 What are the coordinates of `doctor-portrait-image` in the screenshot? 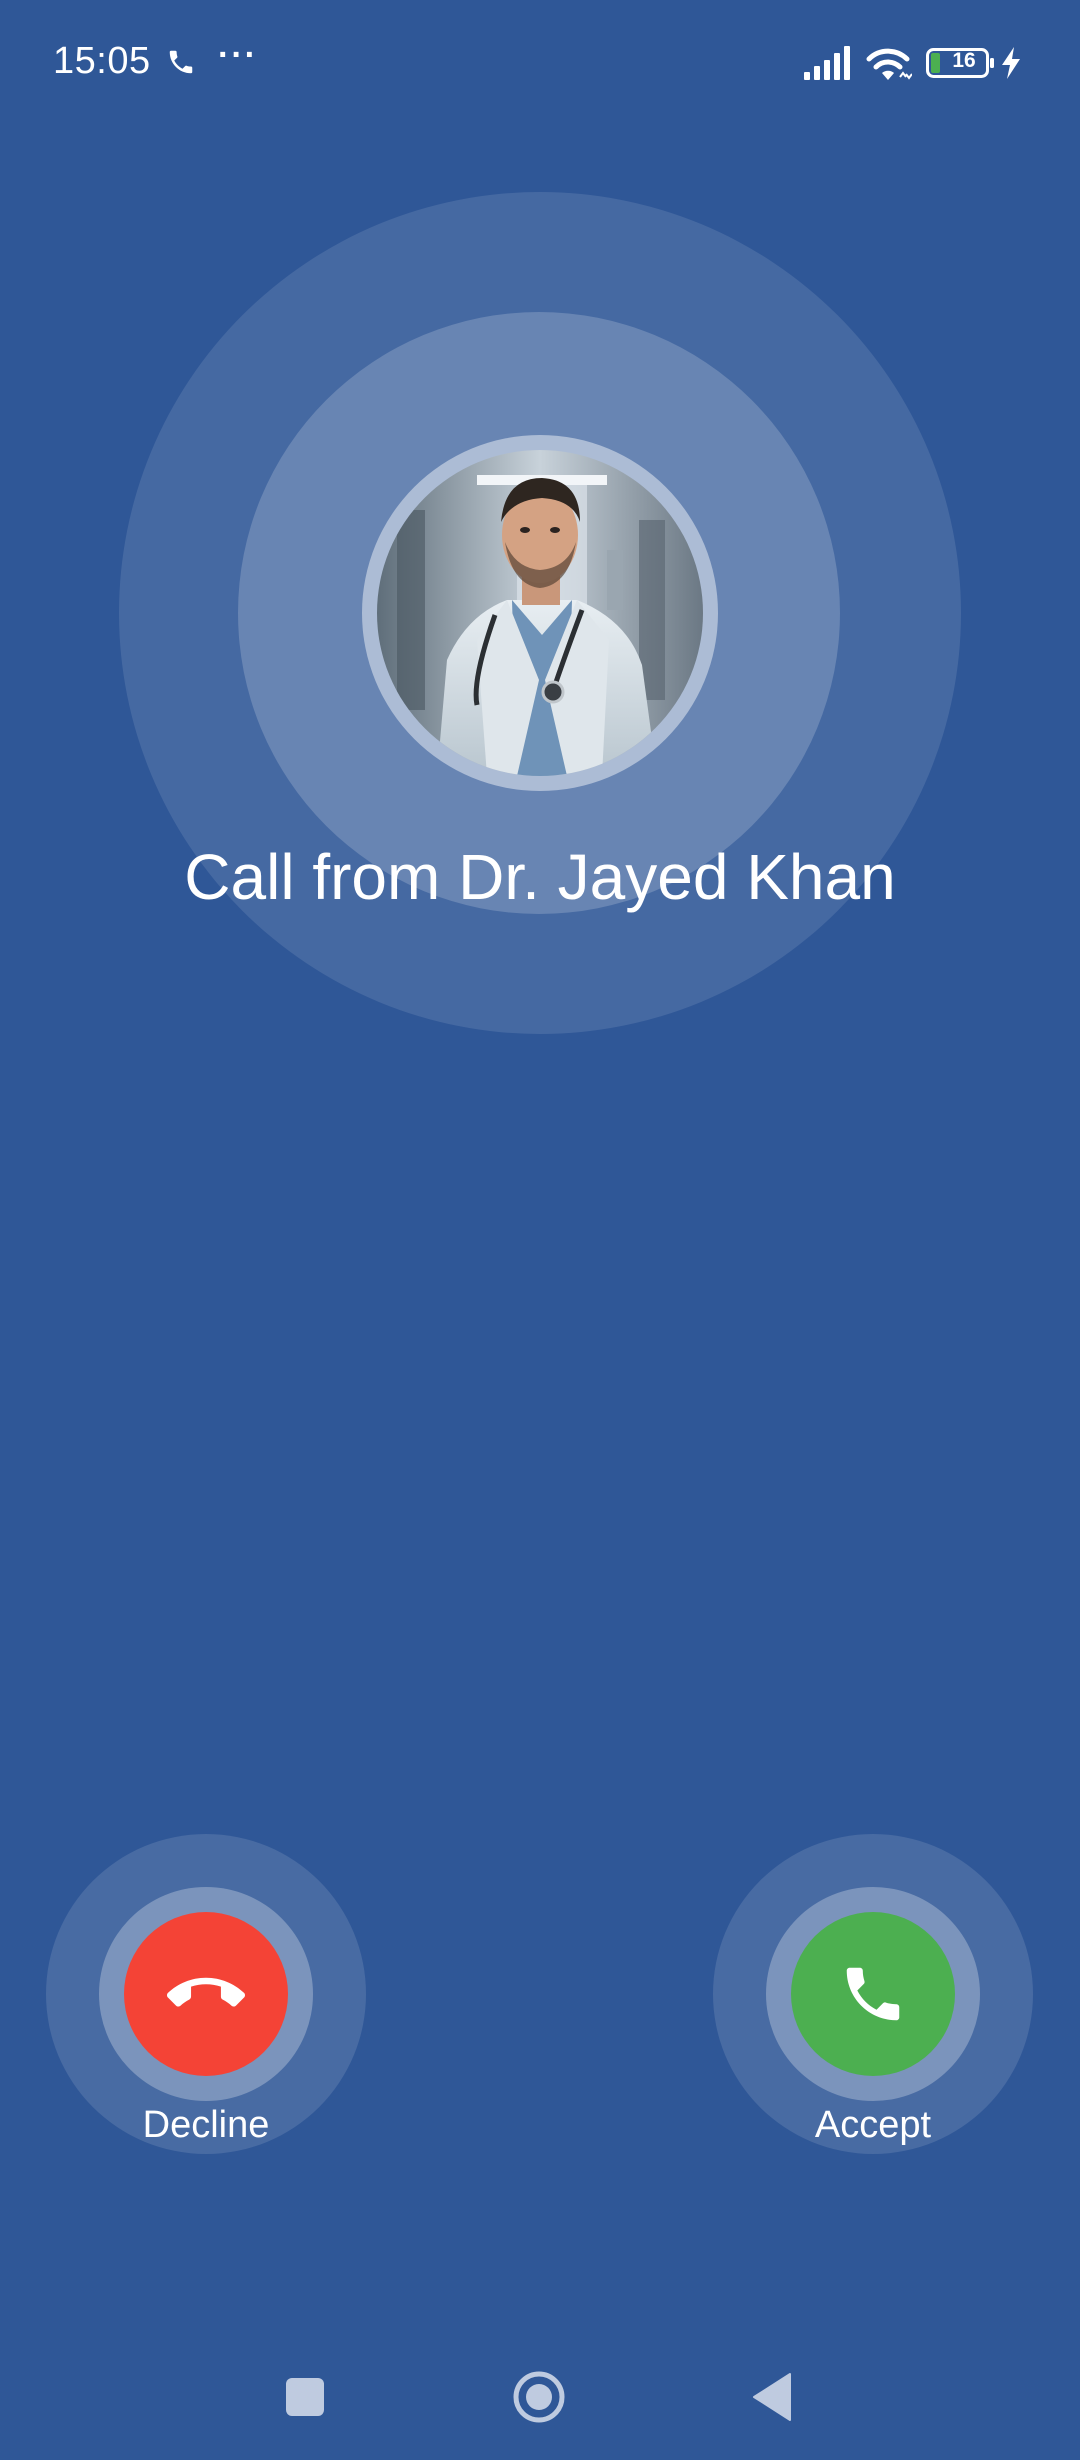 It's located at (540, 613).